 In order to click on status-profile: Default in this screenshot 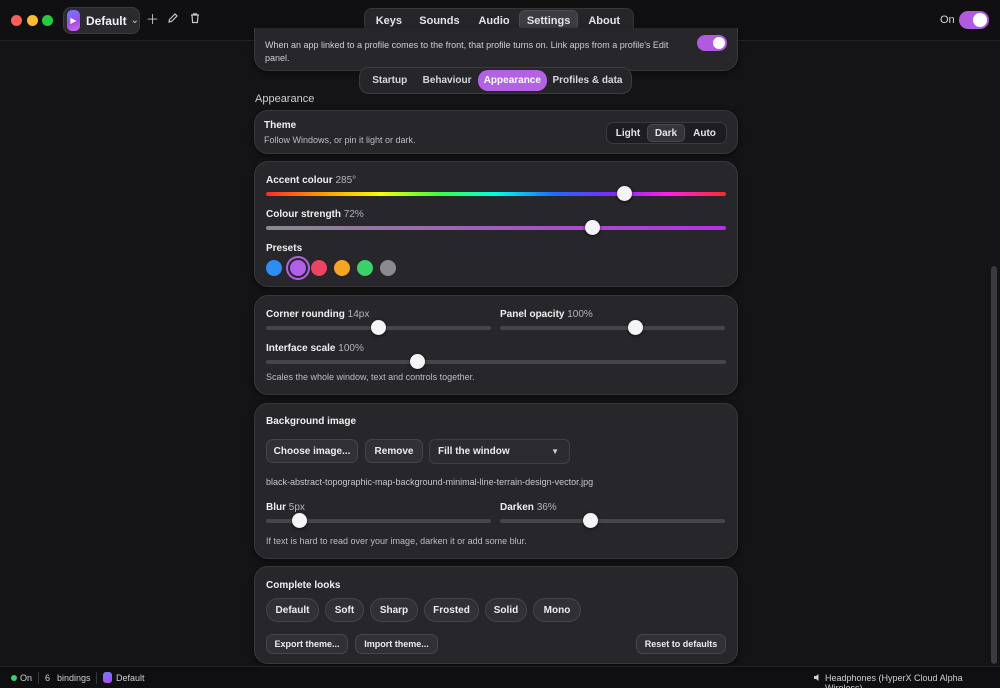, I will do `click(130, 678)`.